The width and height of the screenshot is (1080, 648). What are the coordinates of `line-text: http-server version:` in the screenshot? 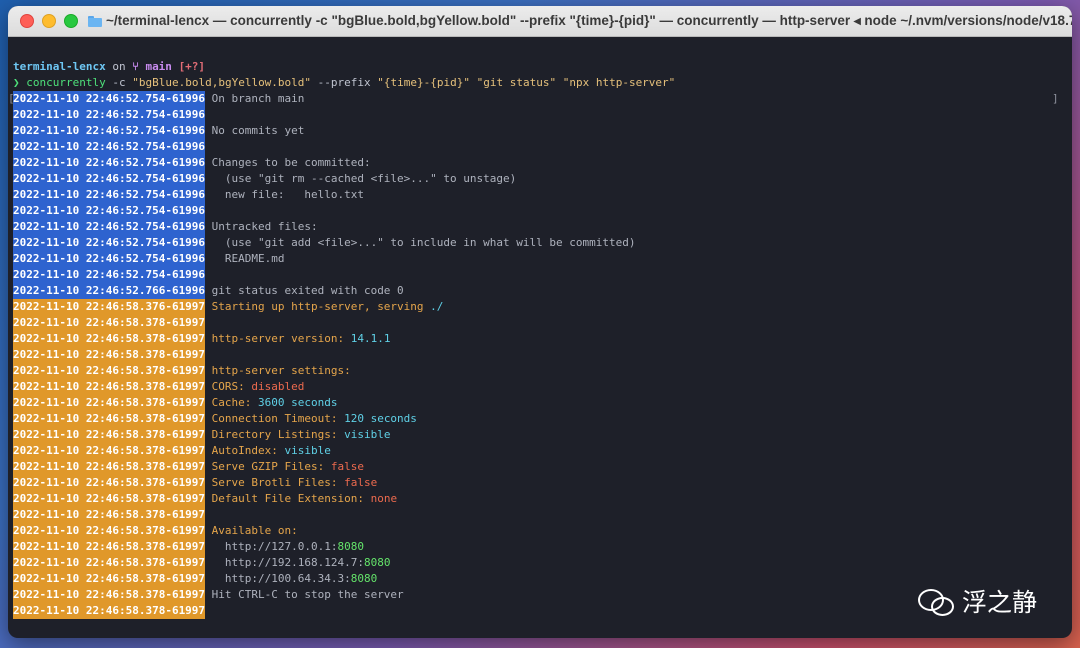 It's located at (281, 338).